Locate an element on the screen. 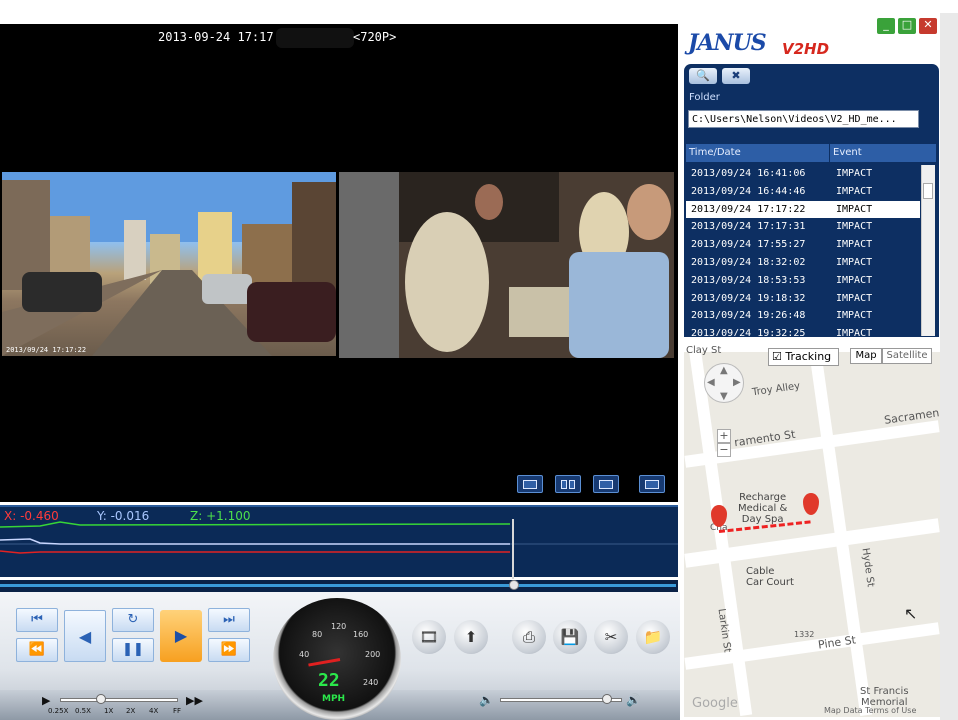 The image size is (958, 720). mouse-cursor-icon: ↖ is located at coordinates (911, 613).